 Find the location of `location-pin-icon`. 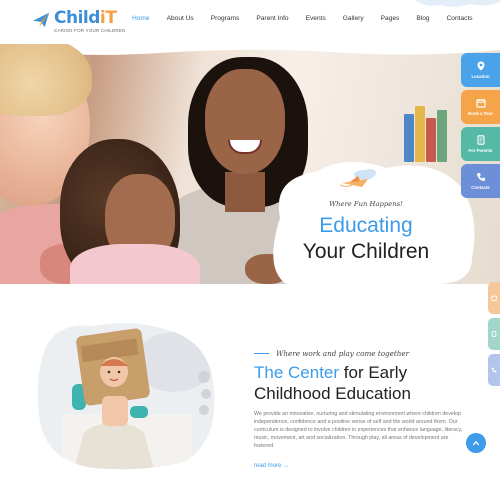

location-pin-icon is located at coordinates (480, 66).